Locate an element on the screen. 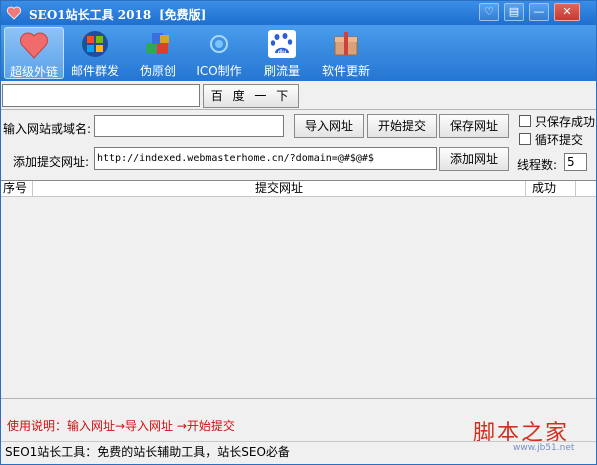  loop-submit-label: 循环提交 is located at coordinates (559, 140).